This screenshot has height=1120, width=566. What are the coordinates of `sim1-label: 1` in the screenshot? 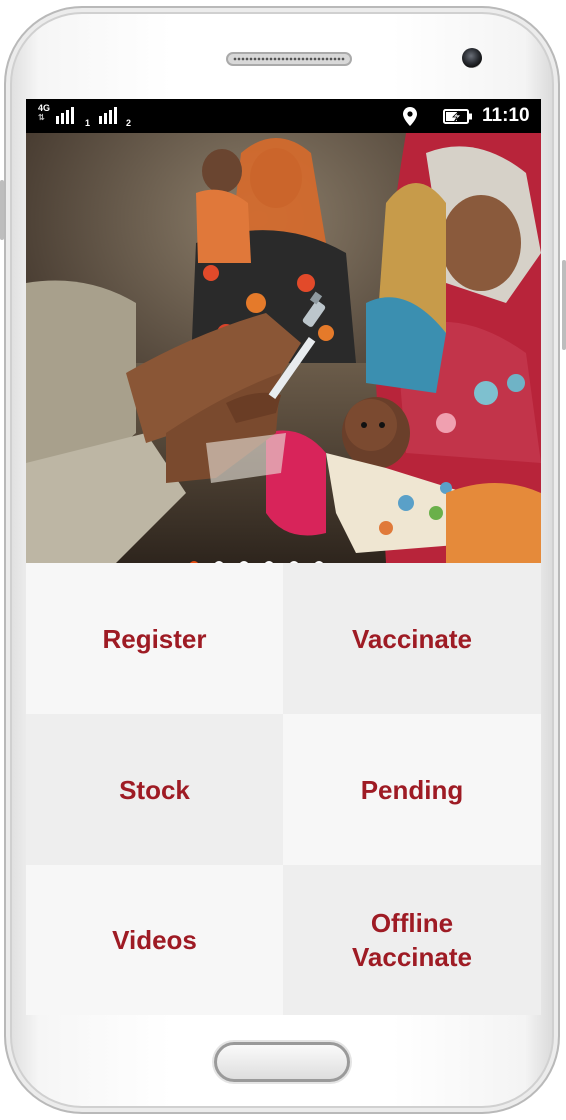 It's located at (88, 123).